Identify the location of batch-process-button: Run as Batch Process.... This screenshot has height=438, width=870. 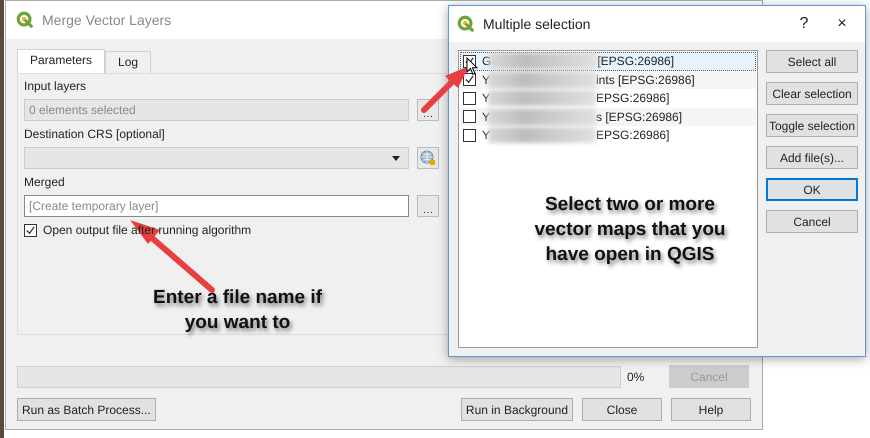
(86, 409).